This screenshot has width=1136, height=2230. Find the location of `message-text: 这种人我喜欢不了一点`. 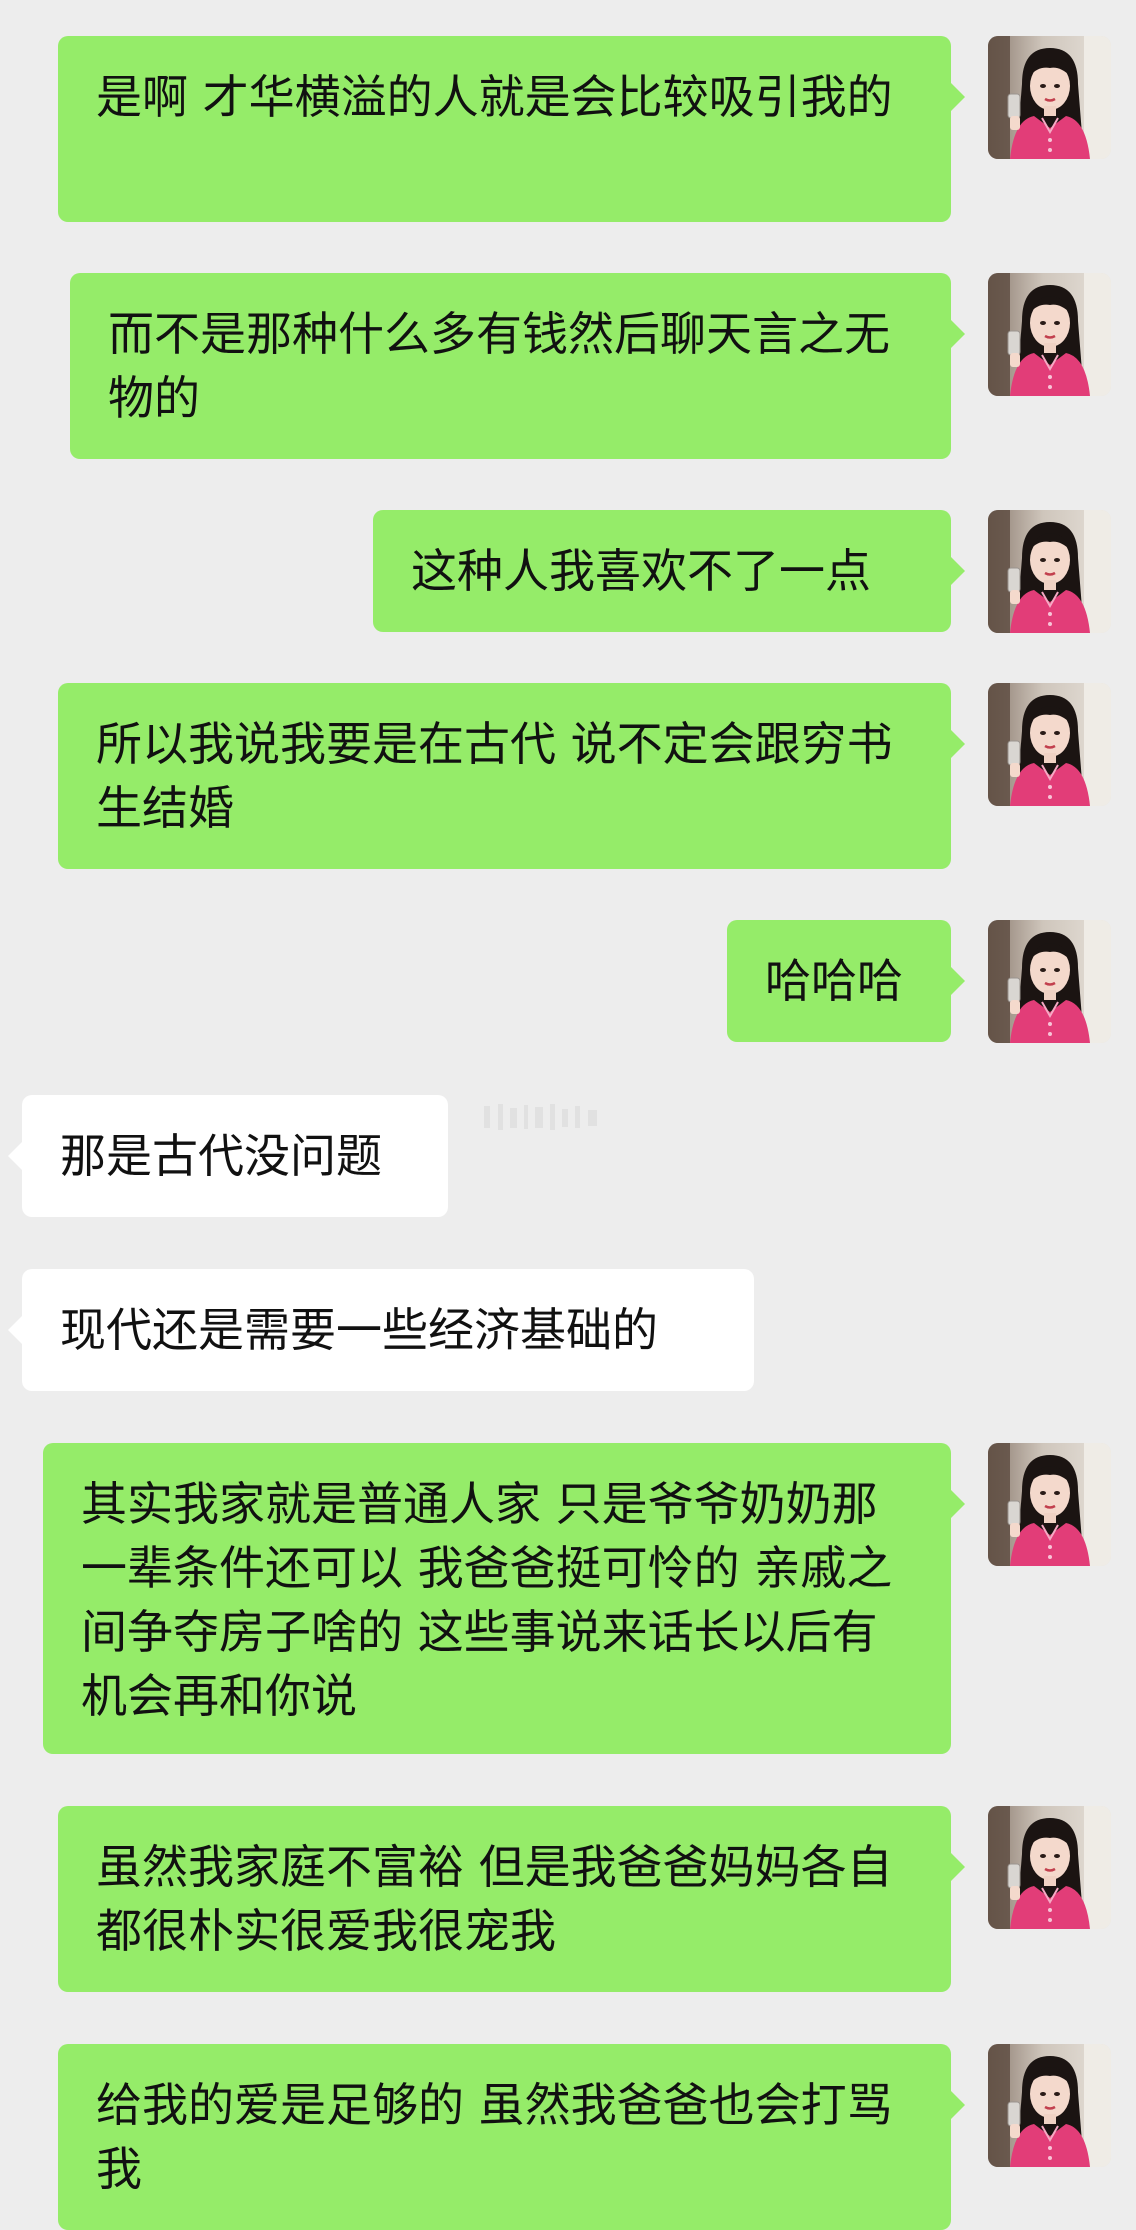

message-text: 这种人我喜欢不了一点 is located at coordinates (641, 571).